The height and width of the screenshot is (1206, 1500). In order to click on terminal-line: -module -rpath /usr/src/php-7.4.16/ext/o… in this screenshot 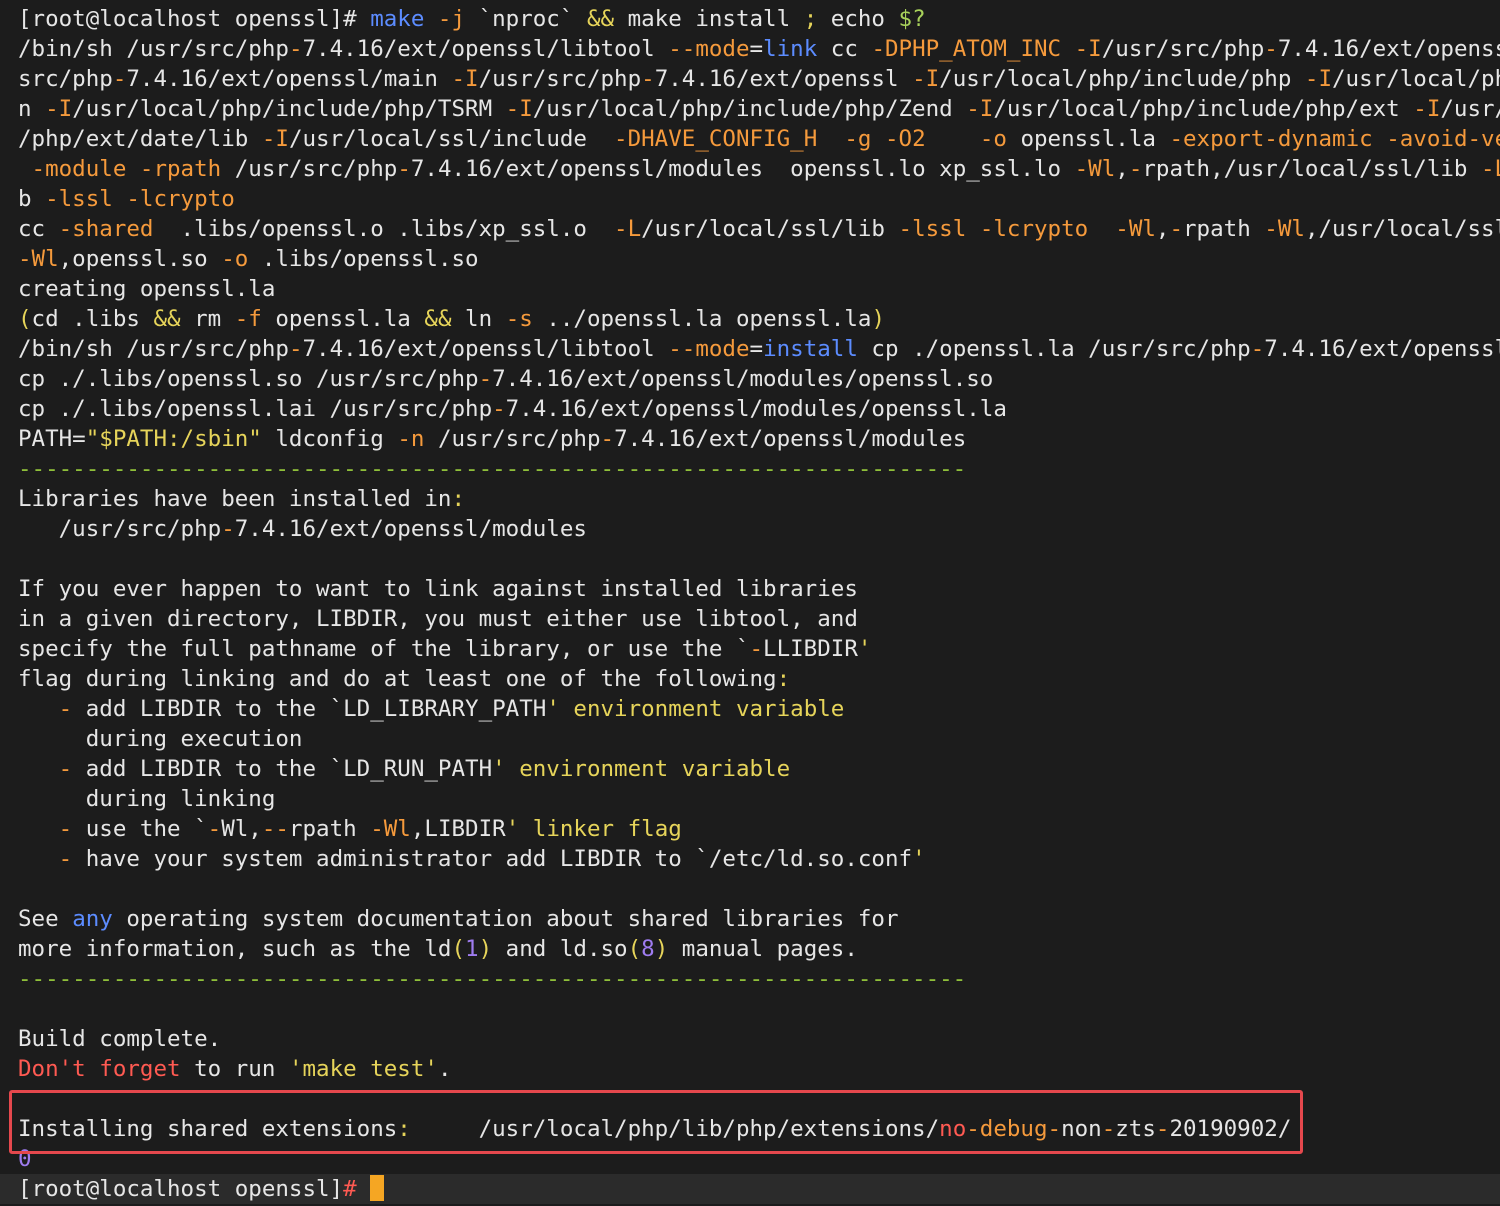, I will do `click(759, 169)`.